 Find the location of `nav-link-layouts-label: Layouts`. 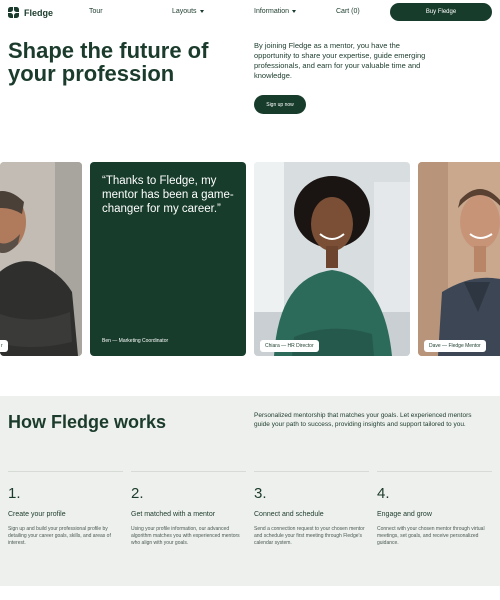

nav-link-layouts-label: Layouts is located at coordinates (184, 11).